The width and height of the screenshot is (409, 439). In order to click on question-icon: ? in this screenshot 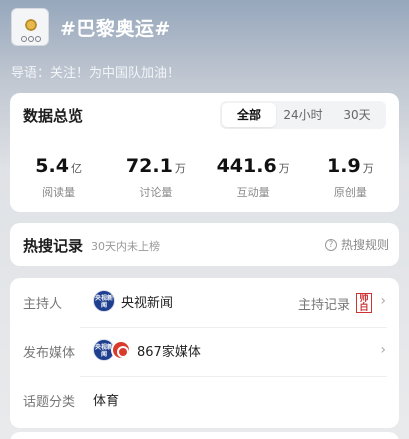, I will do `click(330, 244)`.